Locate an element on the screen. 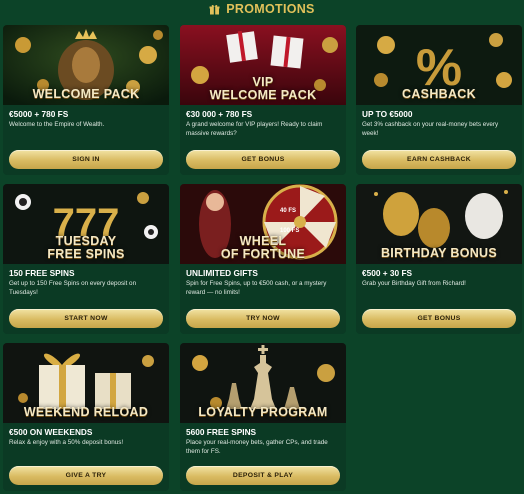 The image size is (524, 494). banner-title: LOYALTY PROGRAM is located at coordinates (263, 411).